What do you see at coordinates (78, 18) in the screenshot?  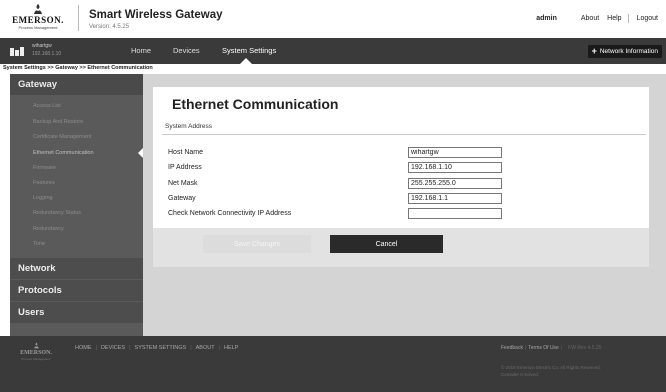 I see `header-divider` at bounding box center [78, 18].